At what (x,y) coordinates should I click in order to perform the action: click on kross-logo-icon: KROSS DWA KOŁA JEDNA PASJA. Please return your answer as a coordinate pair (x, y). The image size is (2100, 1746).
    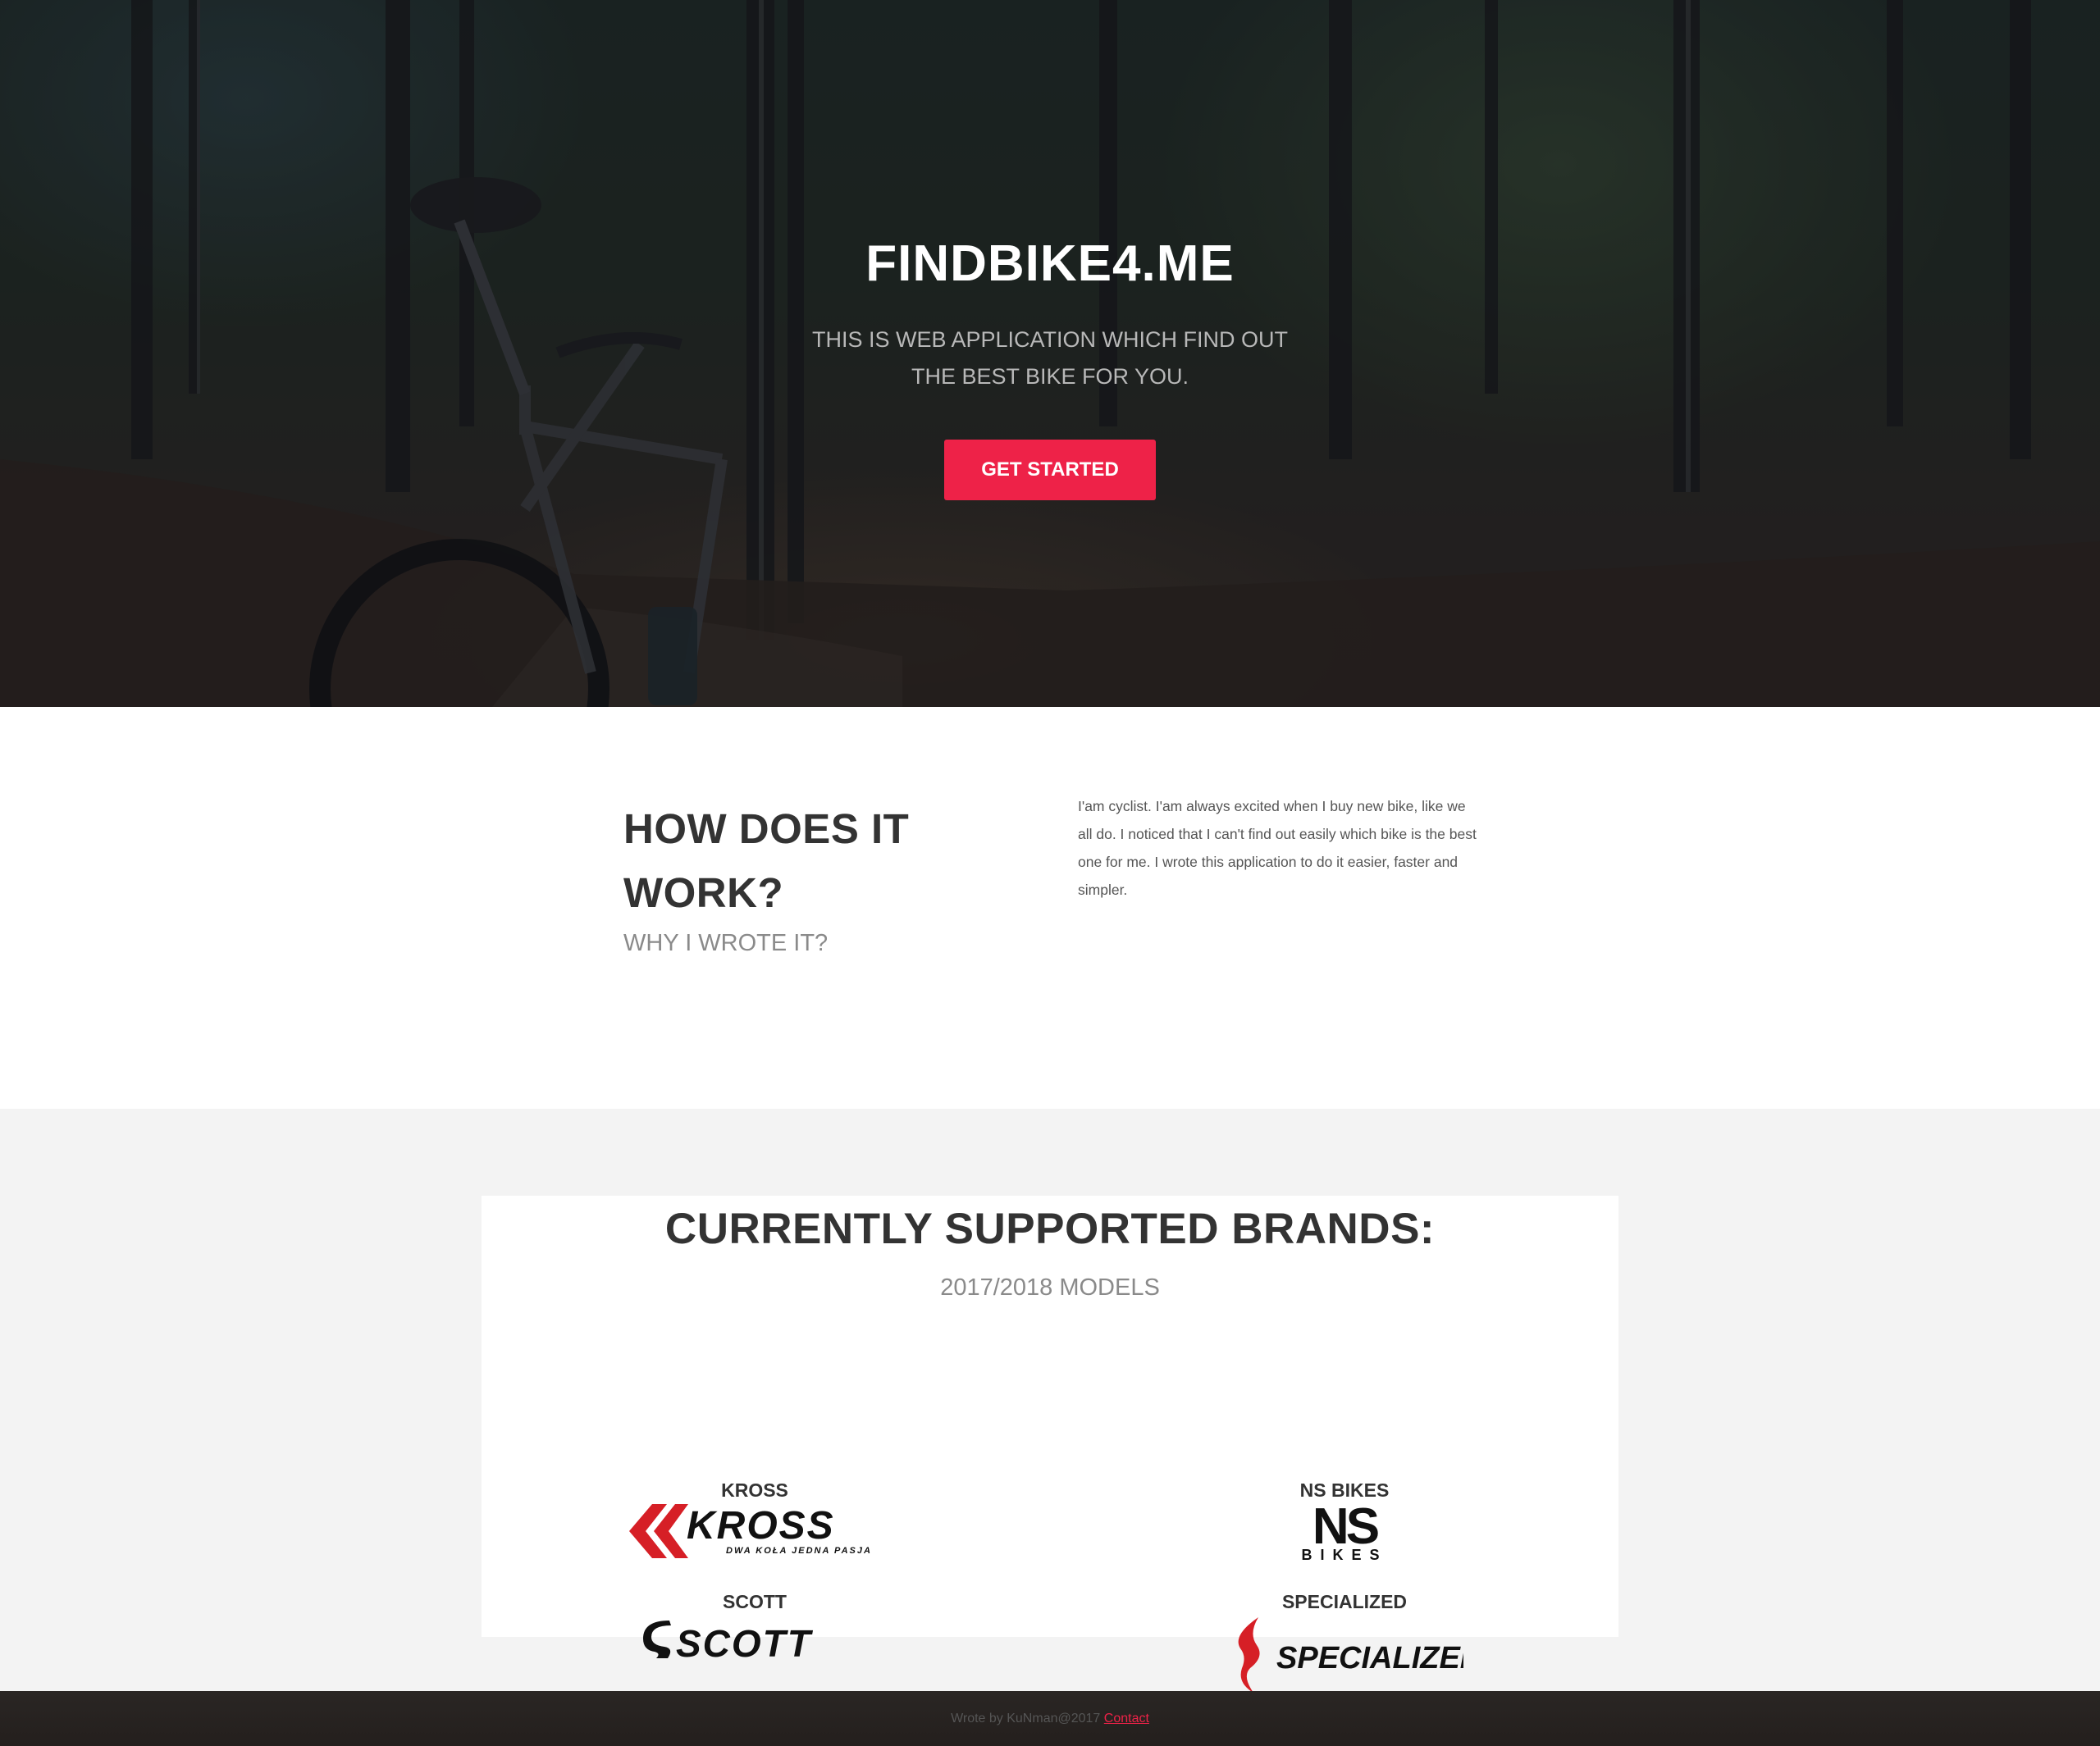
    Looking at the image, I should click on (750, 1531).